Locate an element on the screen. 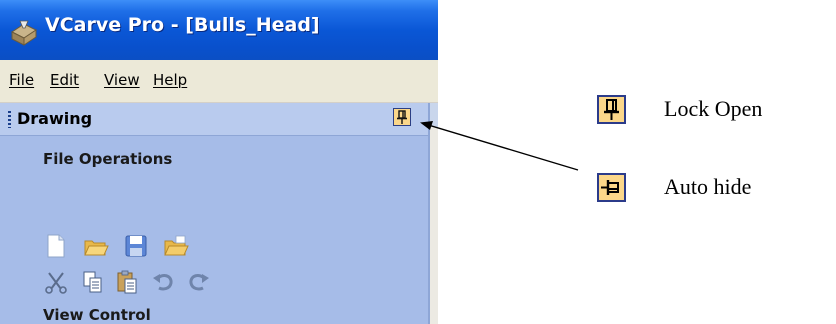 The width and height of the screenshot is (836, 324). auto-hide-legend-icon is located at coordinates (611, 187).